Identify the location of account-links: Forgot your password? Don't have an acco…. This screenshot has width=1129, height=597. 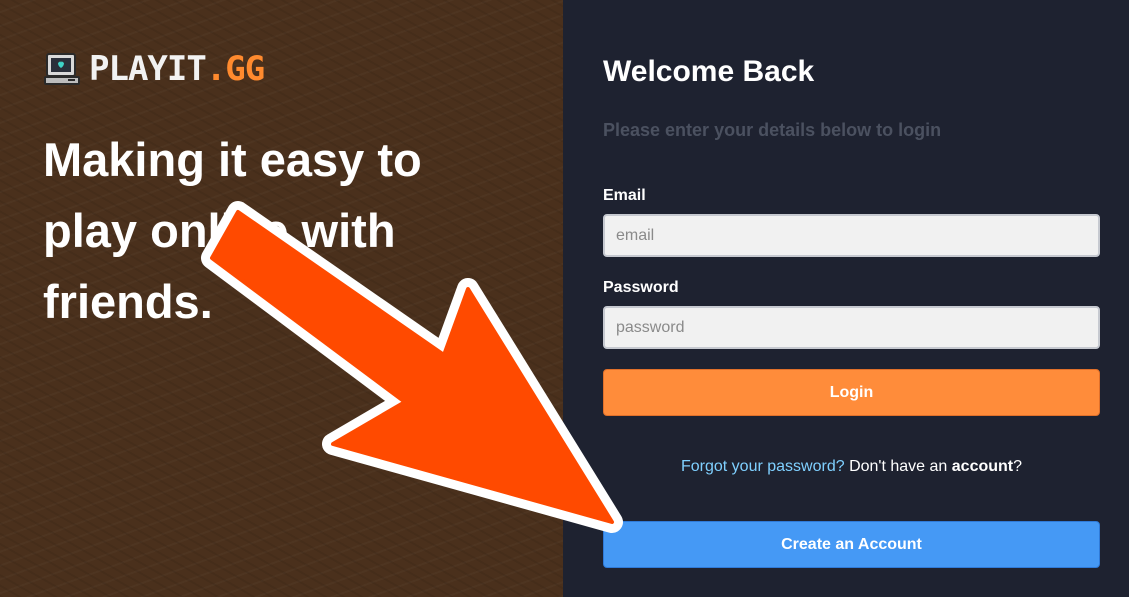
(851, 467).